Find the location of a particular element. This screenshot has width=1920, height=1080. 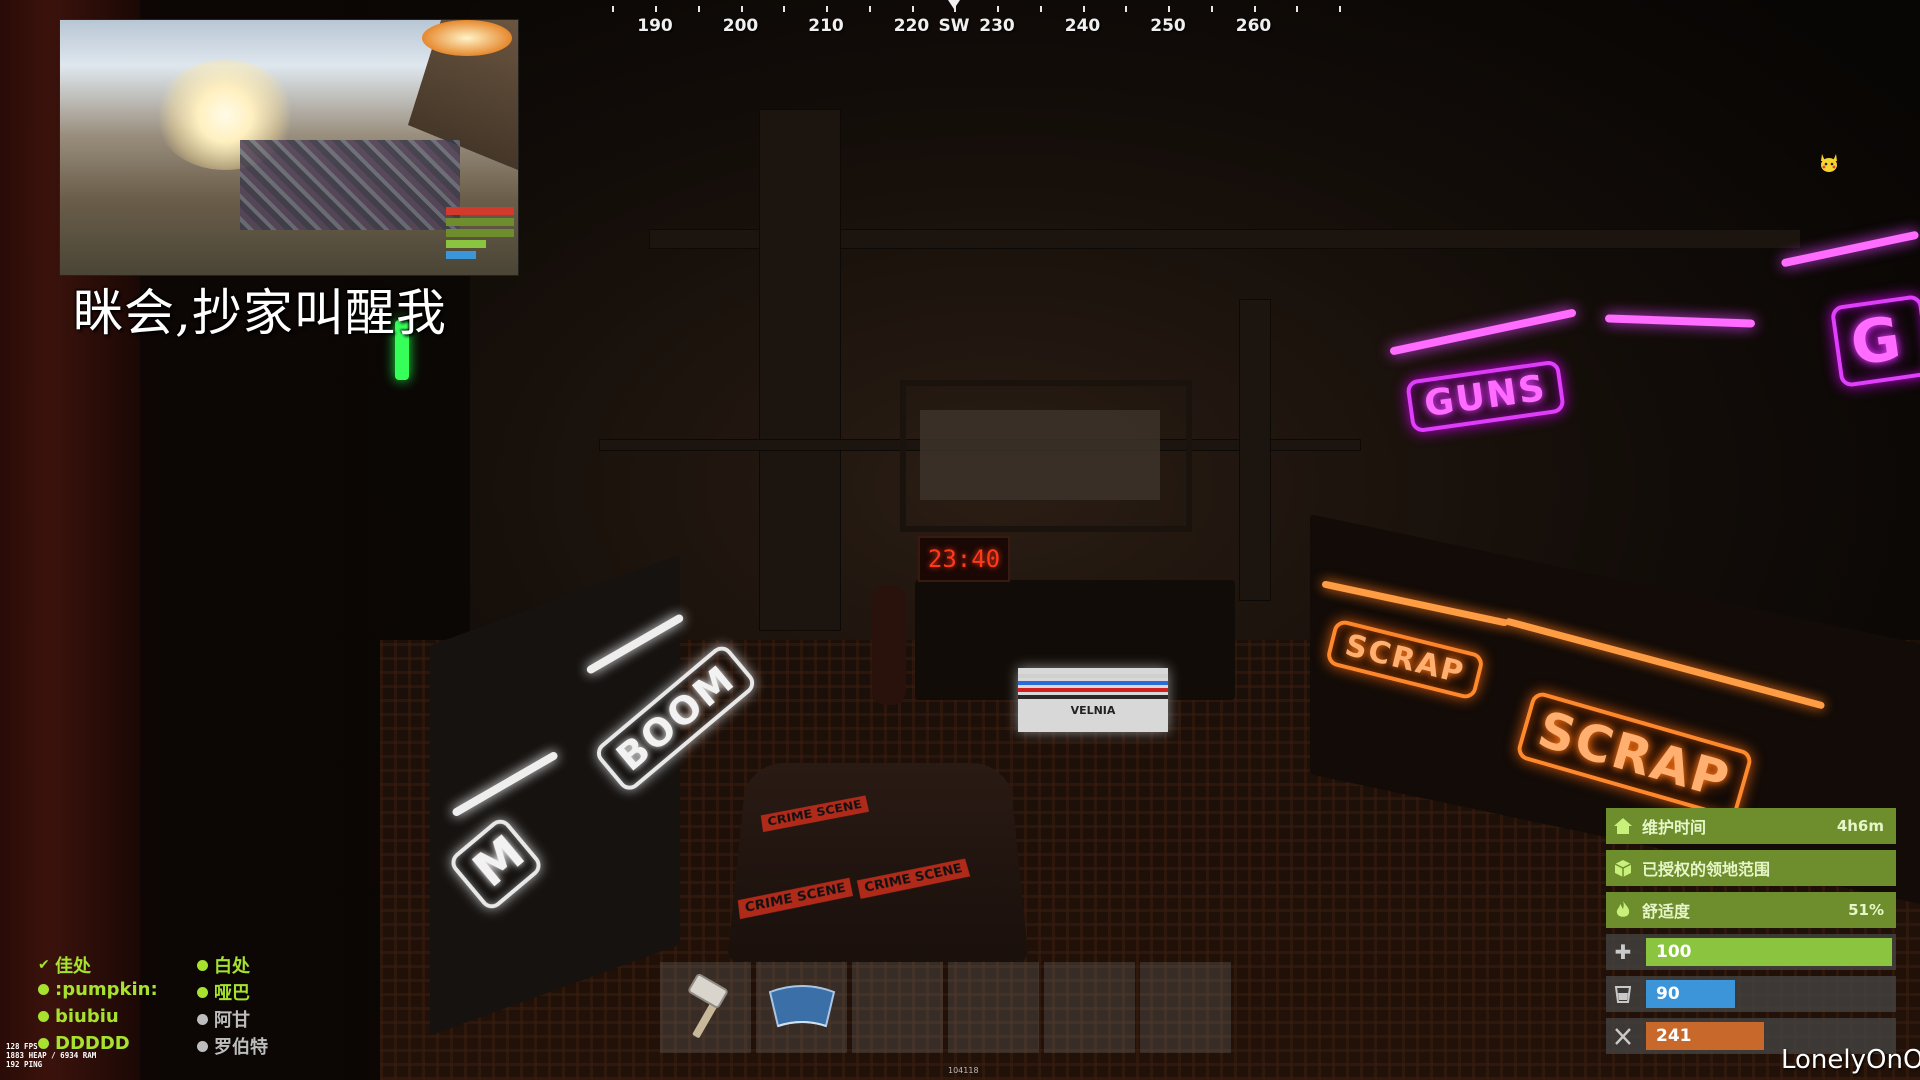

compass-label: 240 is located at coordinates (1082, 26).